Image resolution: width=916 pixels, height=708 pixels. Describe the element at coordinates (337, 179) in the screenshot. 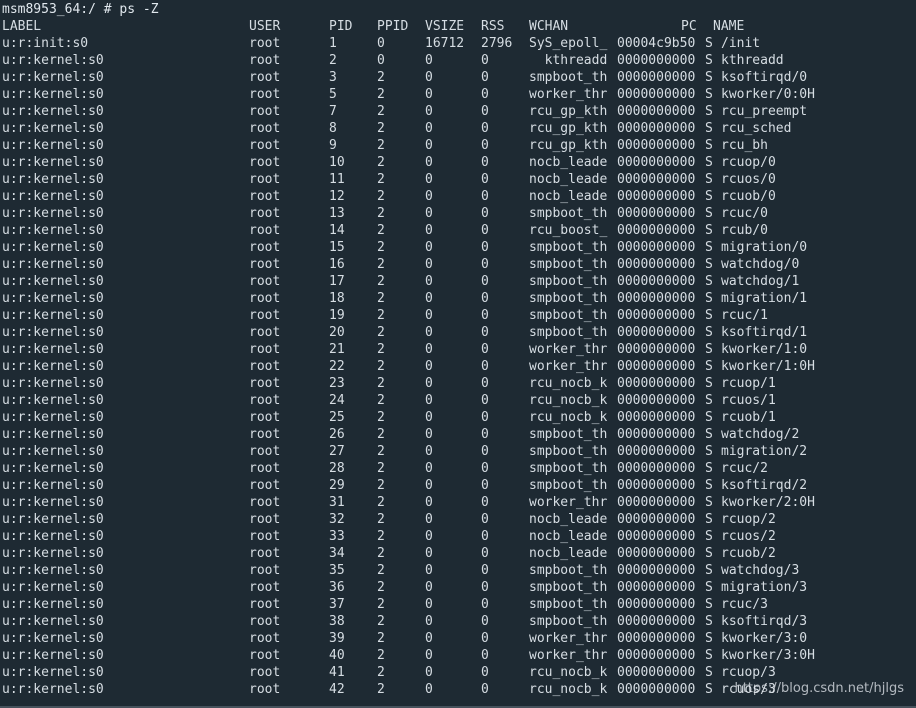

I see `process-pid: 11` at that location.